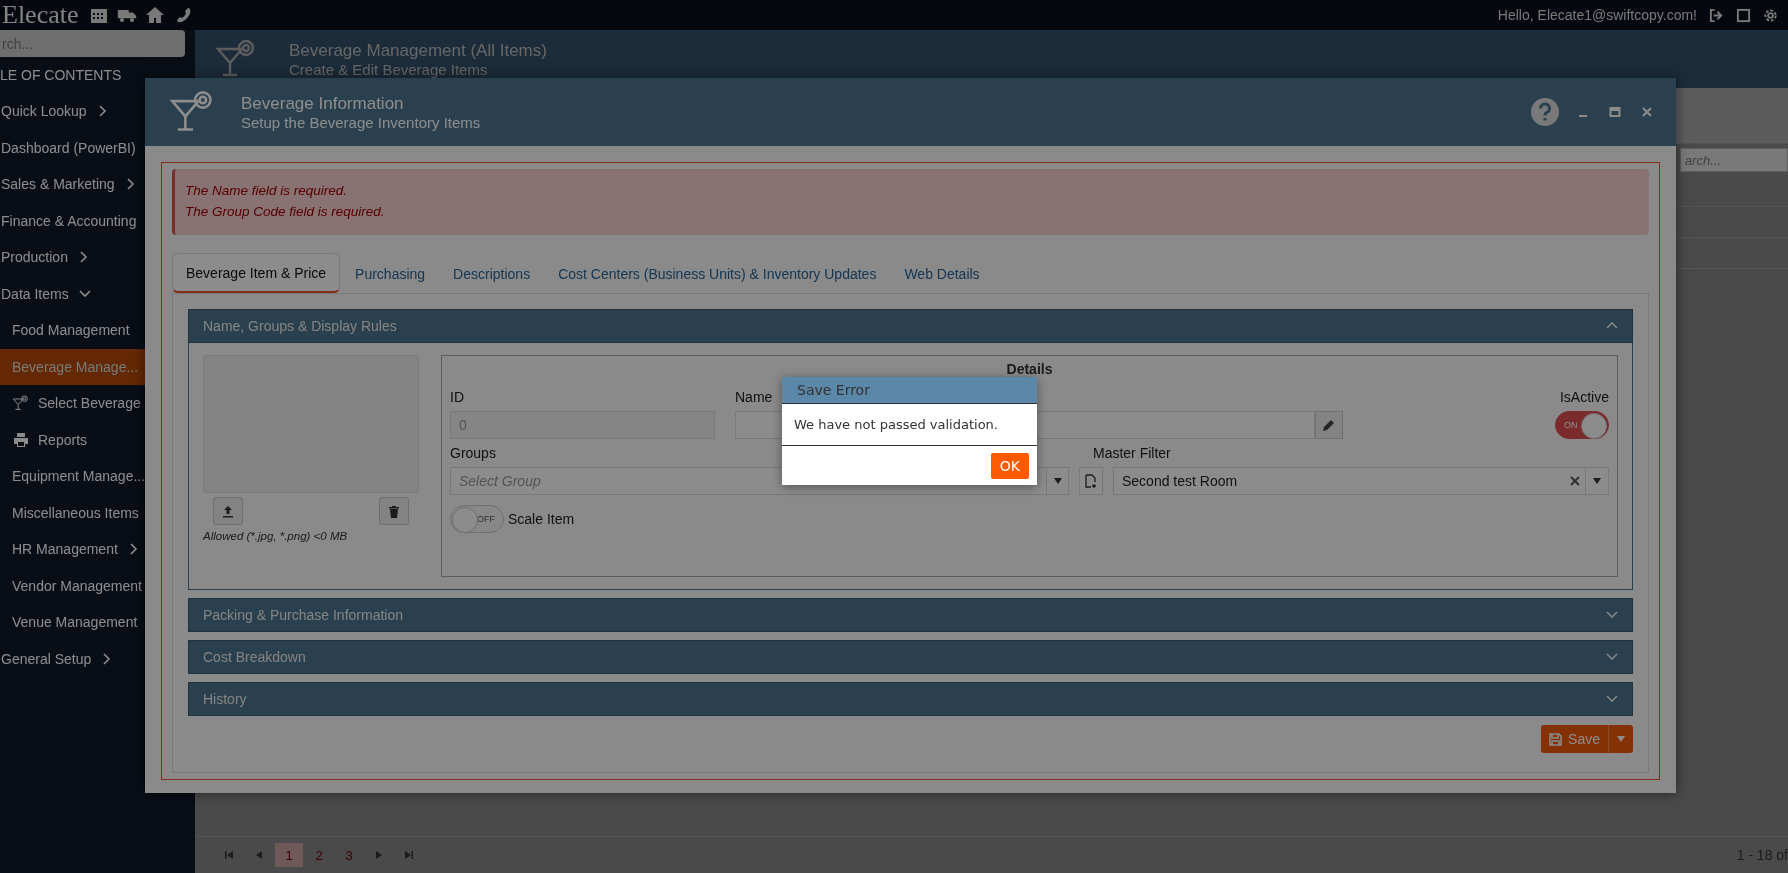  Describe the element at coordinates (97, 111) in the screenshot. I see `sidebar-item: Quick Lookup` at that location.